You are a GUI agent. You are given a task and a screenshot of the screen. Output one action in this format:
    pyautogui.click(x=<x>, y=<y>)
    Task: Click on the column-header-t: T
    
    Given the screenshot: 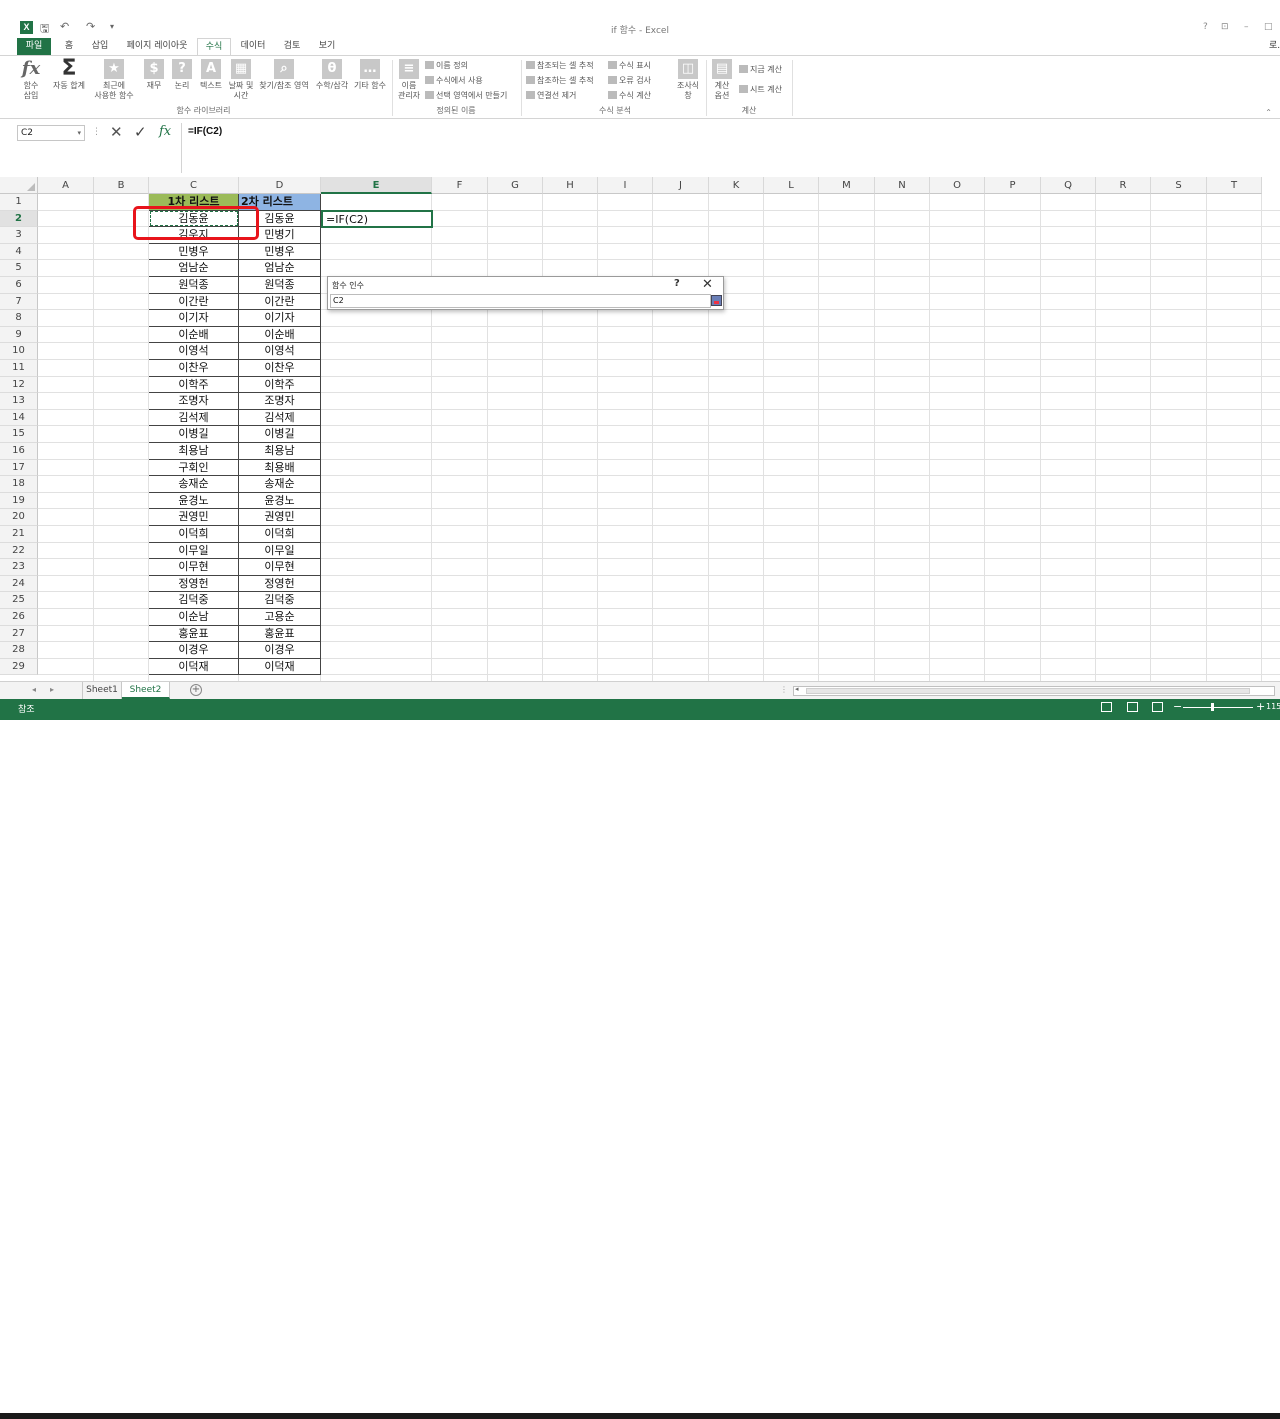 What is the action you would take?
    pyautogui.click(x=1234, y=185)
    